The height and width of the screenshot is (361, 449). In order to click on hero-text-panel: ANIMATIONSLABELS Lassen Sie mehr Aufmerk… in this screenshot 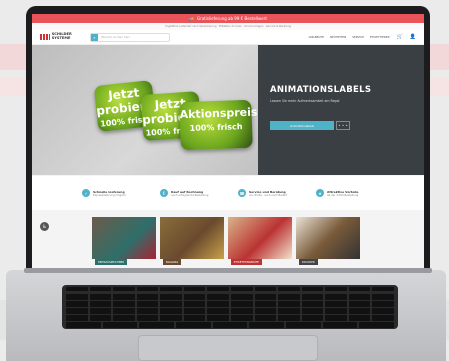, I will do `click(341, 110)`.